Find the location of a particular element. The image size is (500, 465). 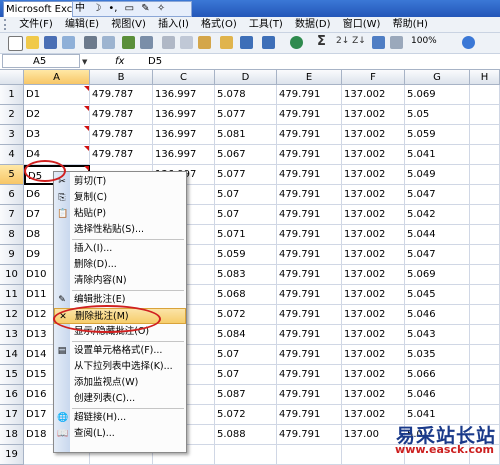

ime-item: ▭ is located at coordinates (129, 9).